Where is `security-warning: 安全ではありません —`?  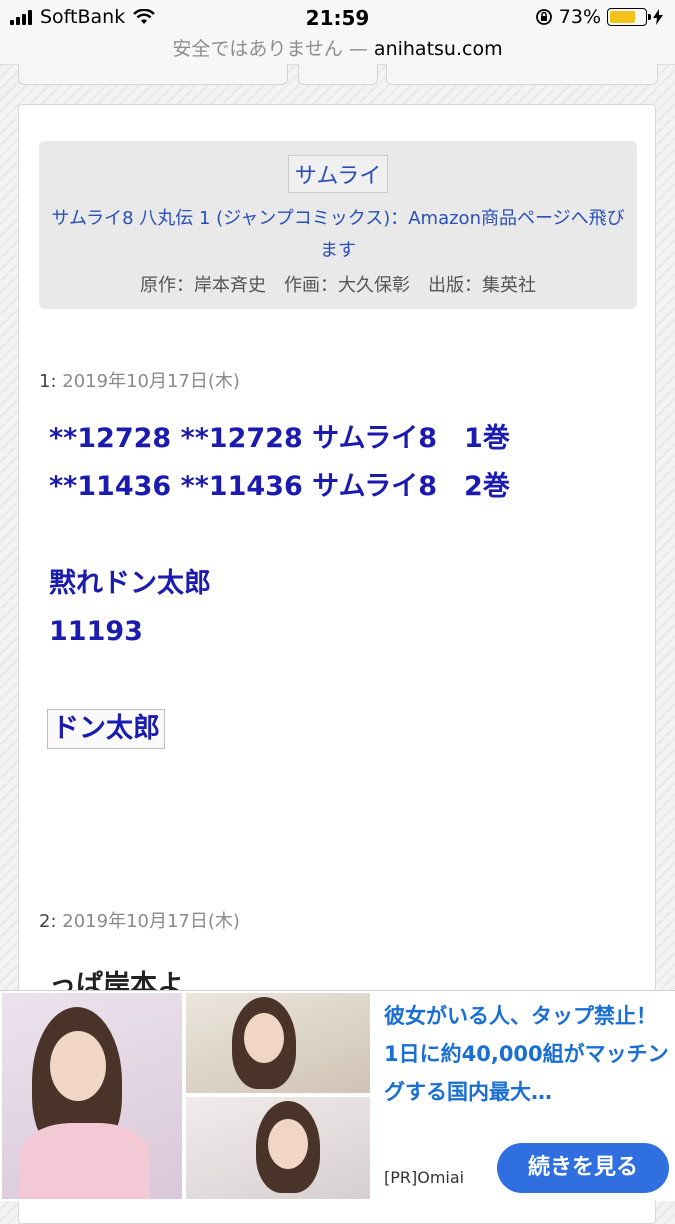
security-warning: 安全ではありません — is located at coordinates (270, 49).